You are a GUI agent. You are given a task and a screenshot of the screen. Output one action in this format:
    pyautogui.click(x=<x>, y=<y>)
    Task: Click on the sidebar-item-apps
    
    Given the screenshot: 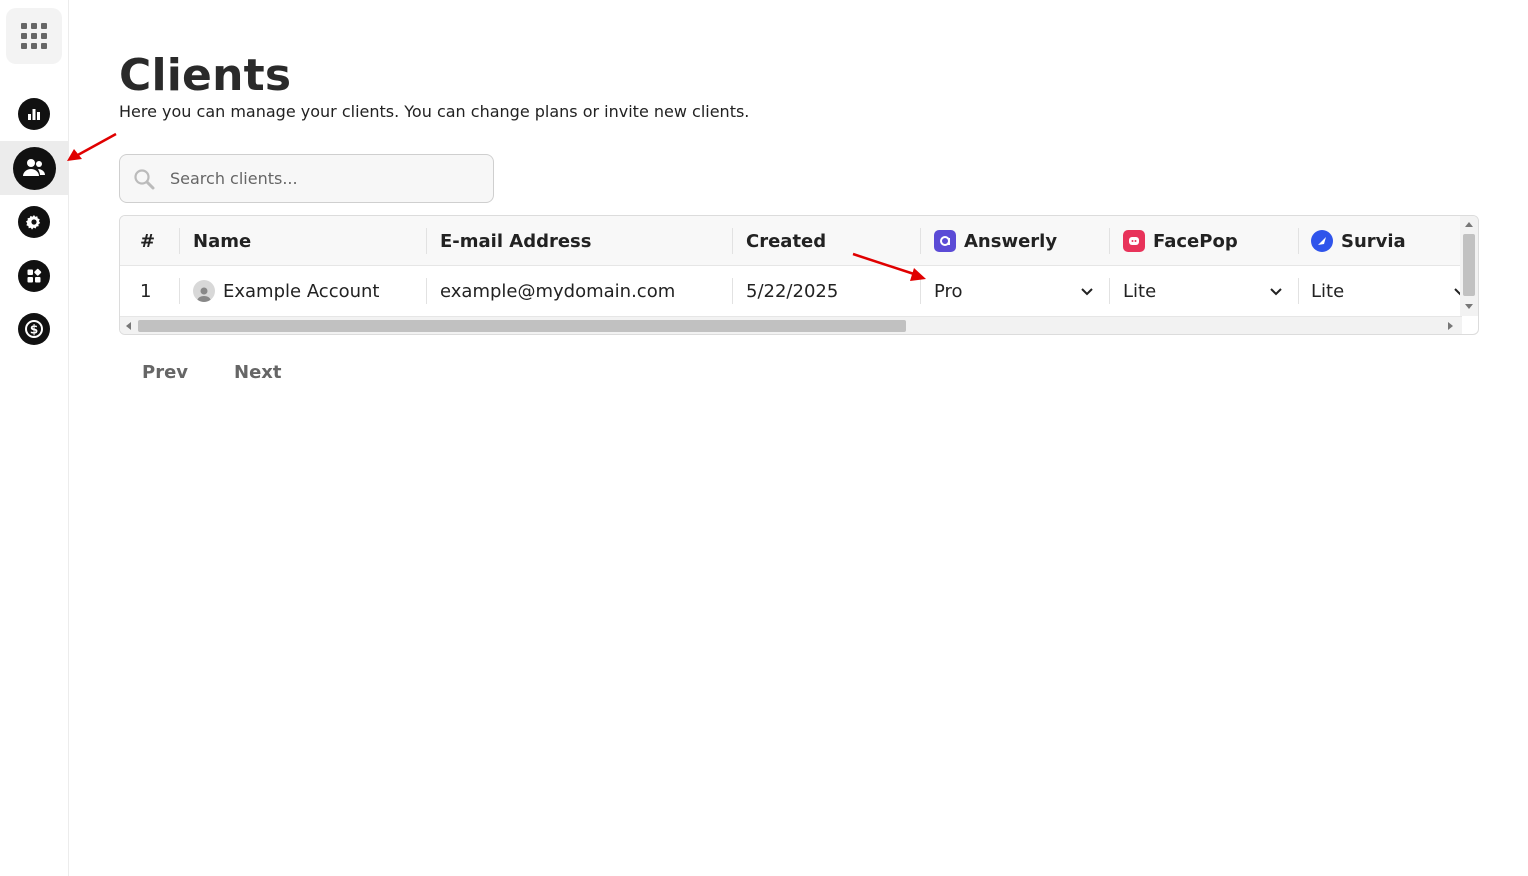 What is the action you would take?
    pyautogui.click(x=34, y=276)
    